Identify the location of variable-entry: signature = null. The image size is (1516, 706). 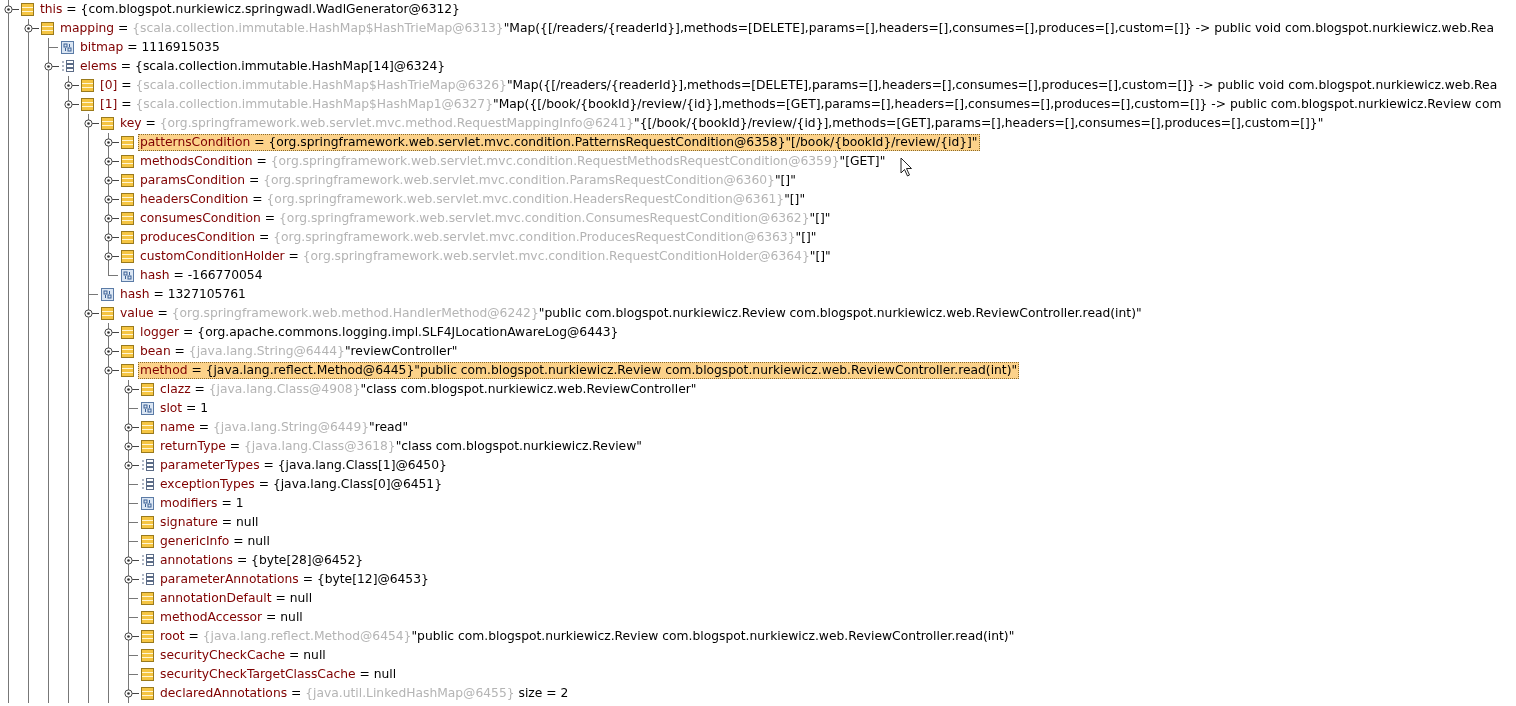
(209, 522).